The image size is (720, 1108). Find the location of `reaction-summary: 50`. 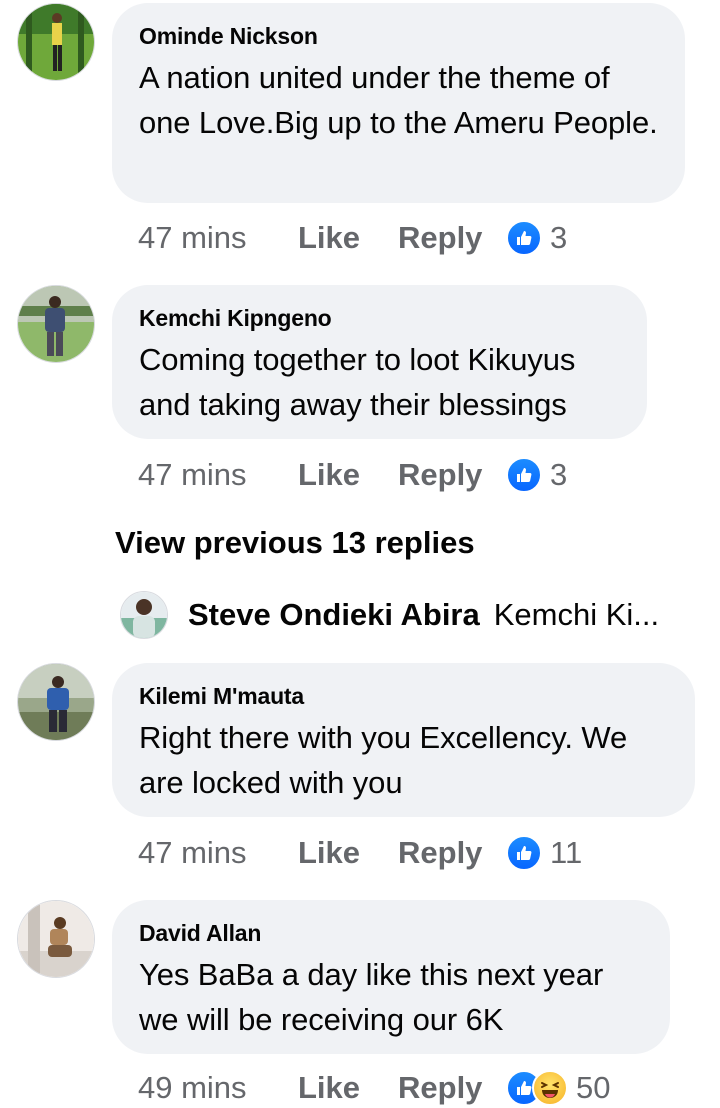

reaction-summary: 50 is located at coordinates (558, 1088).